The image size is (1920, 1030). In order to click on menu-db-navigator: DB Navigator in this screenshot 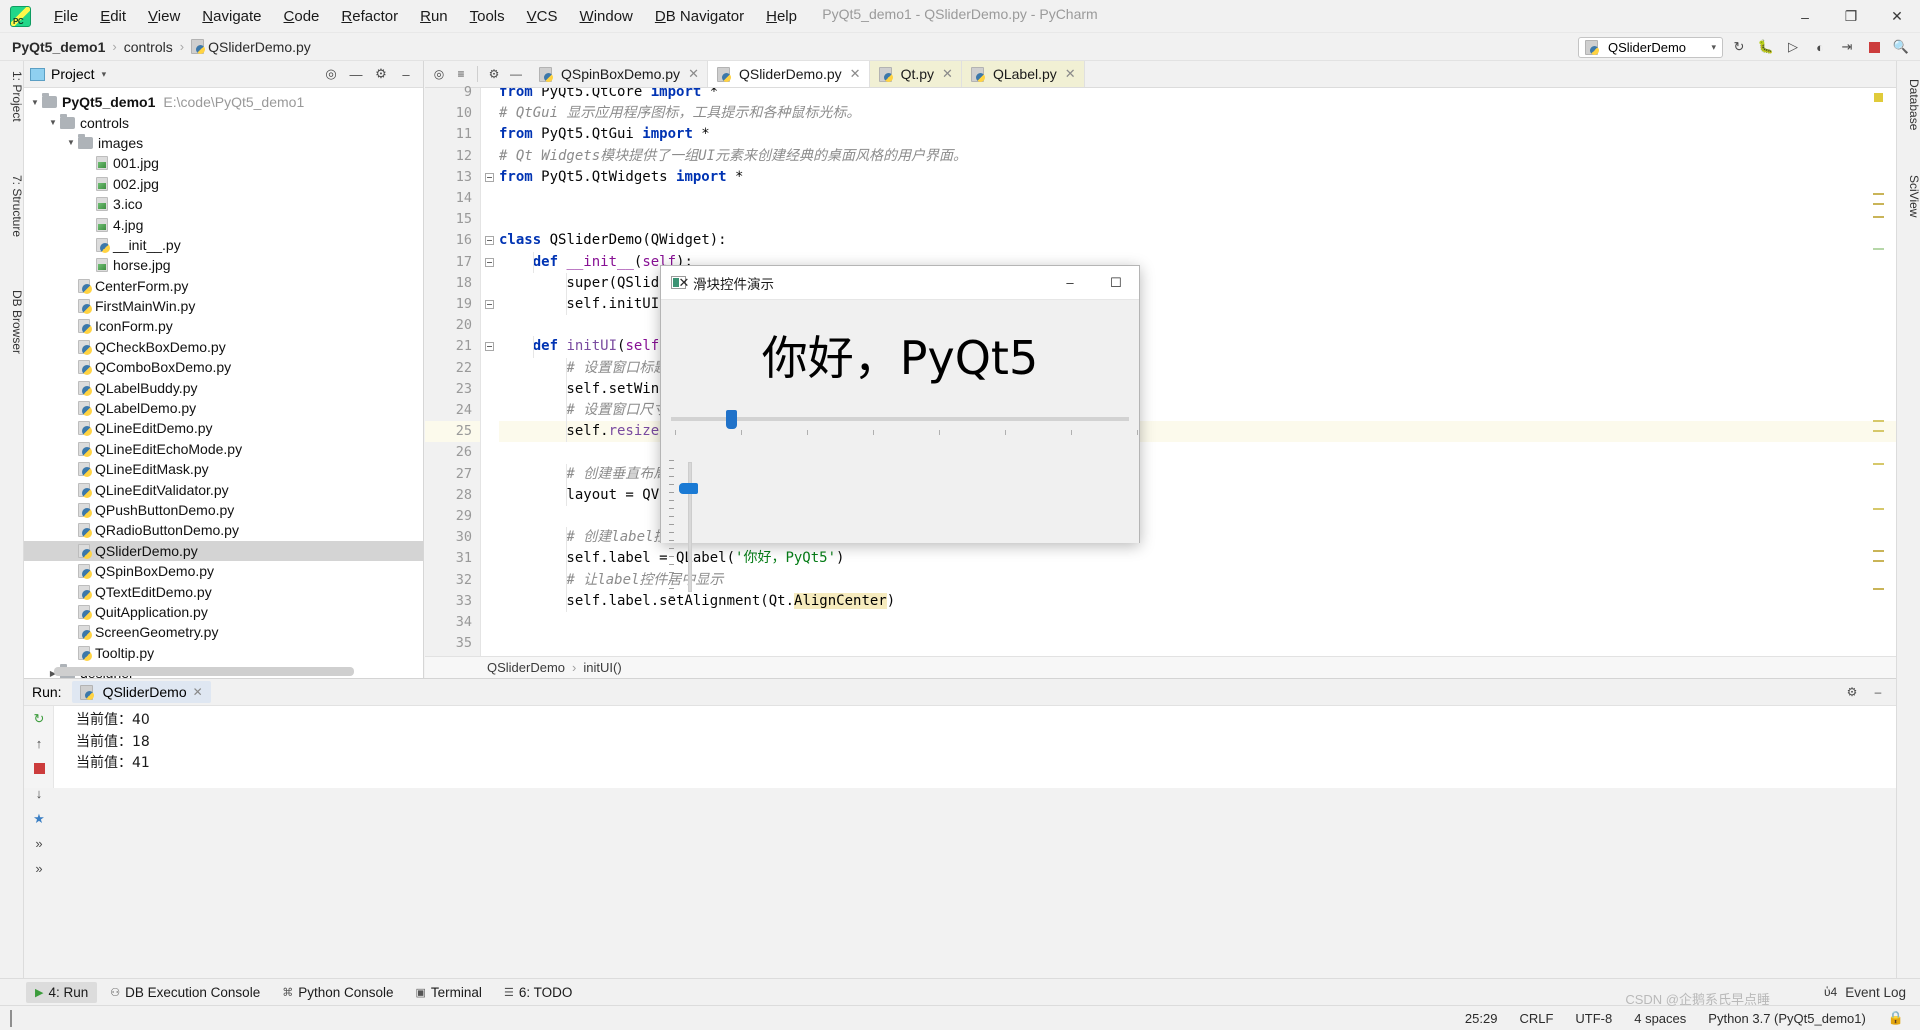, I will do `click(699, 16)`.